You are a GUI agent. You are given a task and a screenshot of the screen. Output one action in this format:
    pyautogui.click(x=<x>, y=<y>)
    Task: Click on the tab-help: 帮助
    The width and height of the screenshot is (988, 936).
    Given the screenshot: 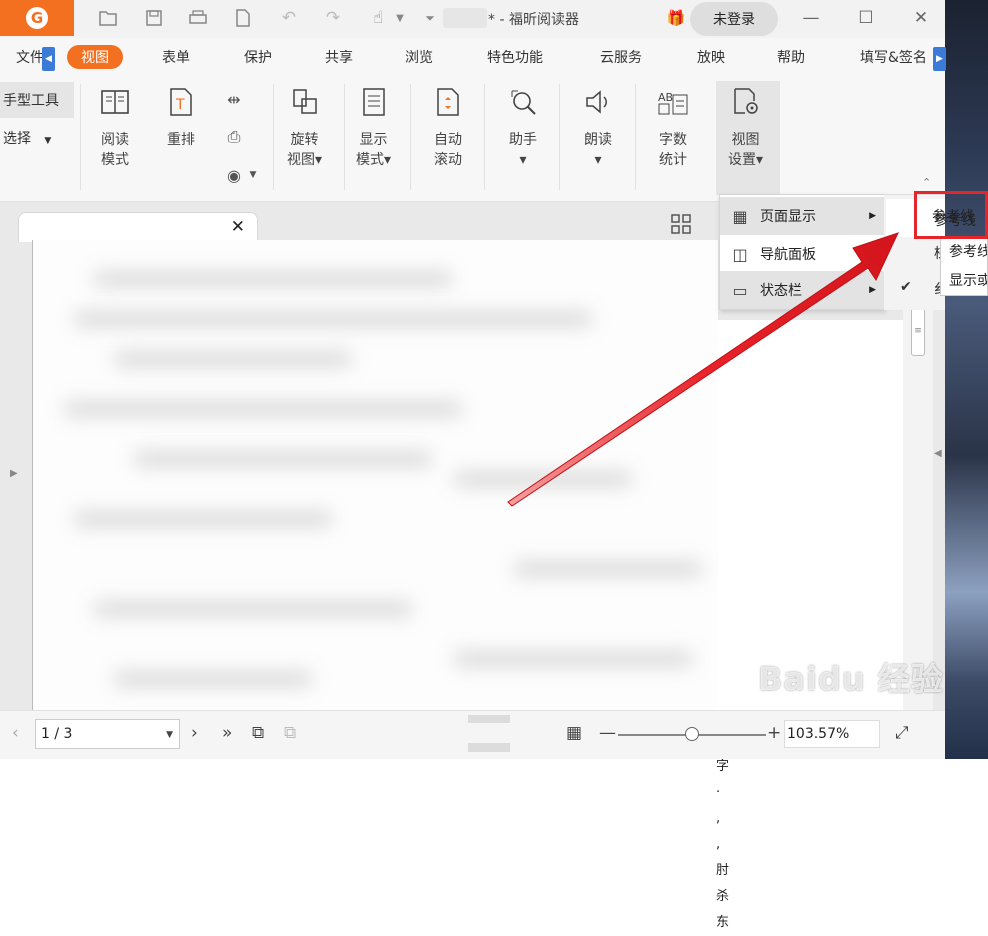 What is the action you would take?
    pyautogui.click(x=791, y=57)
    